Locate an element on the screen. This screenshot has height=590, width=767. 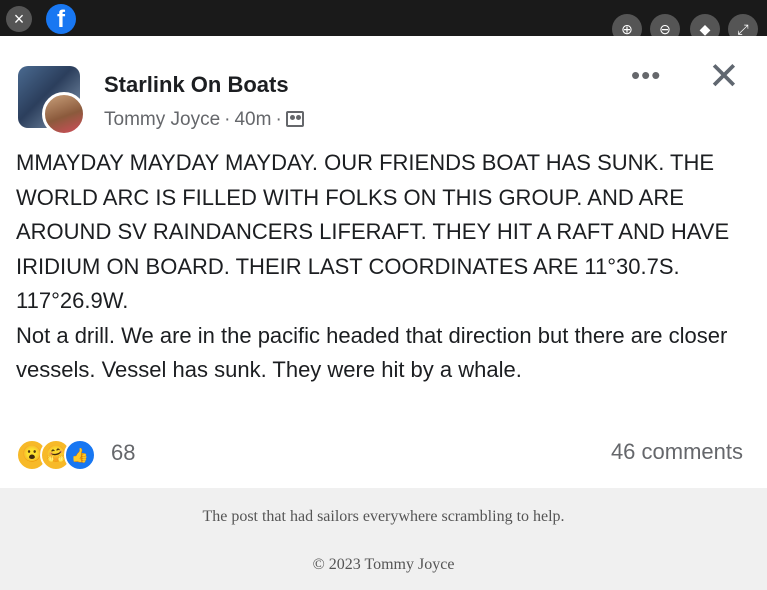
comments-count: 46 comments is located at coordinates (677, 452).